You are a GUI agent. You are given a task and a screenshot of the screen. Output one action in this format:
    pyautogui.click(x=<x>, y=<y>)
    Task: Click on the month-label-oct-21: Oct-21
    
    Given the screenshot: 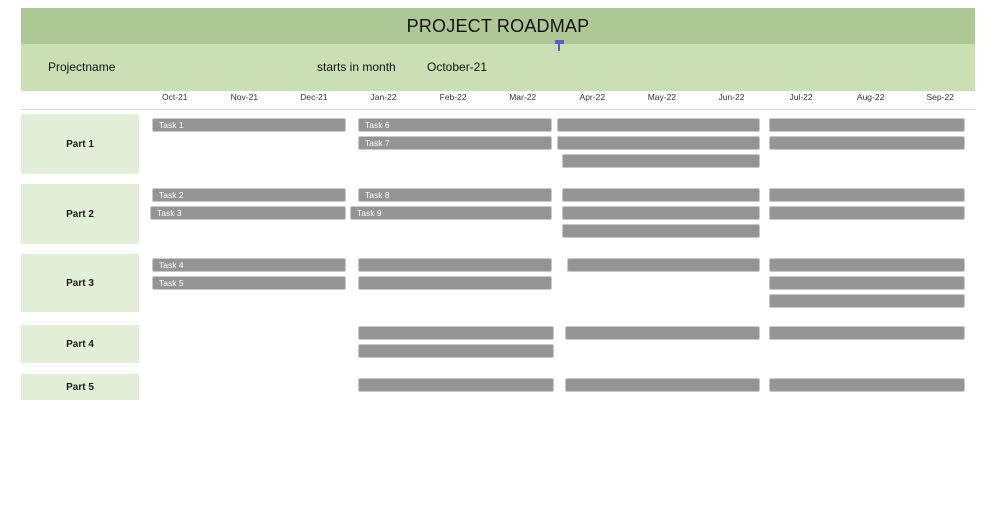 What is the action you would take?
    pyautogui.click(x=175, y=97)
    